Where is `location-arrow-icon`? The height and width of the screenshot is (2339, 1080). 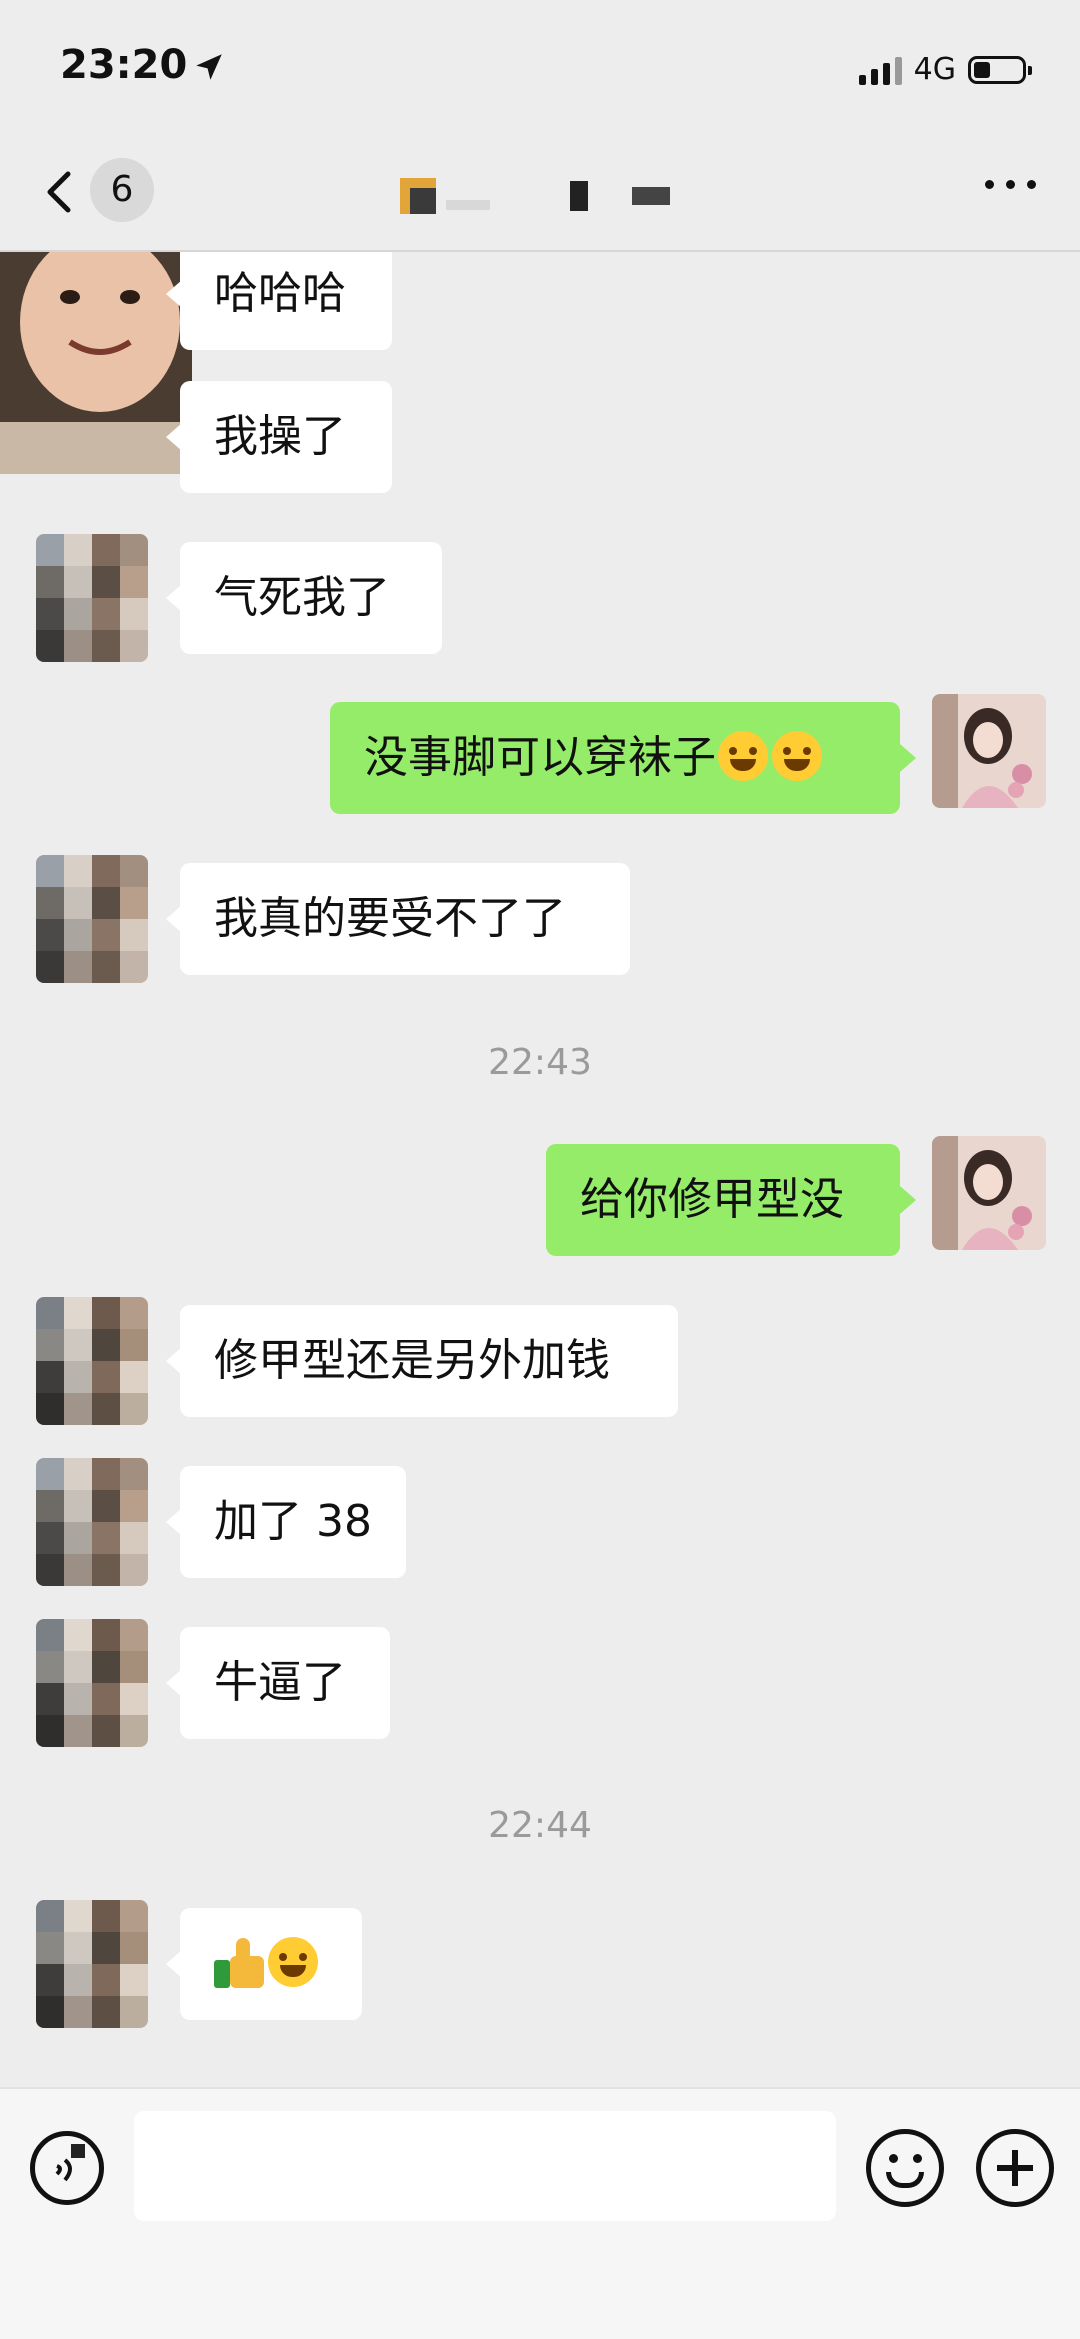 location-arrow-icon is located at coordinates (209, 69).